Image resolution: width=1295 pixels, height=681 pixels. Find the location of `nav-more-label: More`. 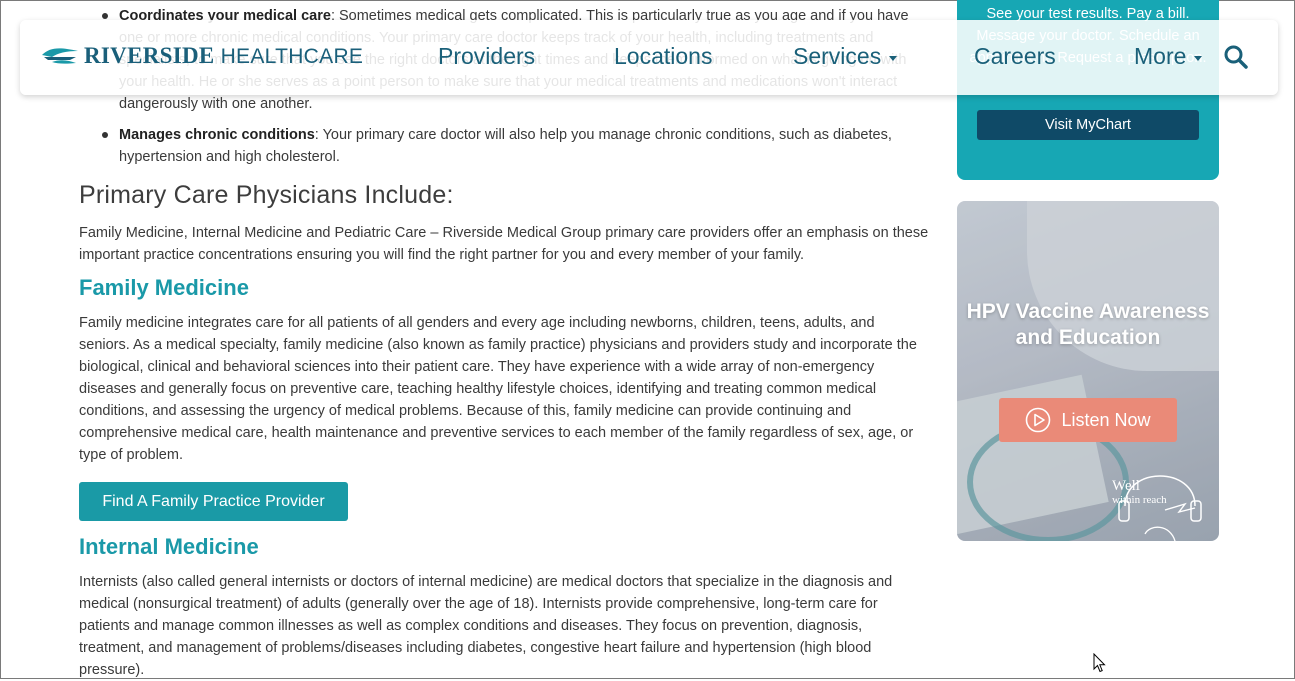

nav-more-label: More is located at coordinates (1160, 56).